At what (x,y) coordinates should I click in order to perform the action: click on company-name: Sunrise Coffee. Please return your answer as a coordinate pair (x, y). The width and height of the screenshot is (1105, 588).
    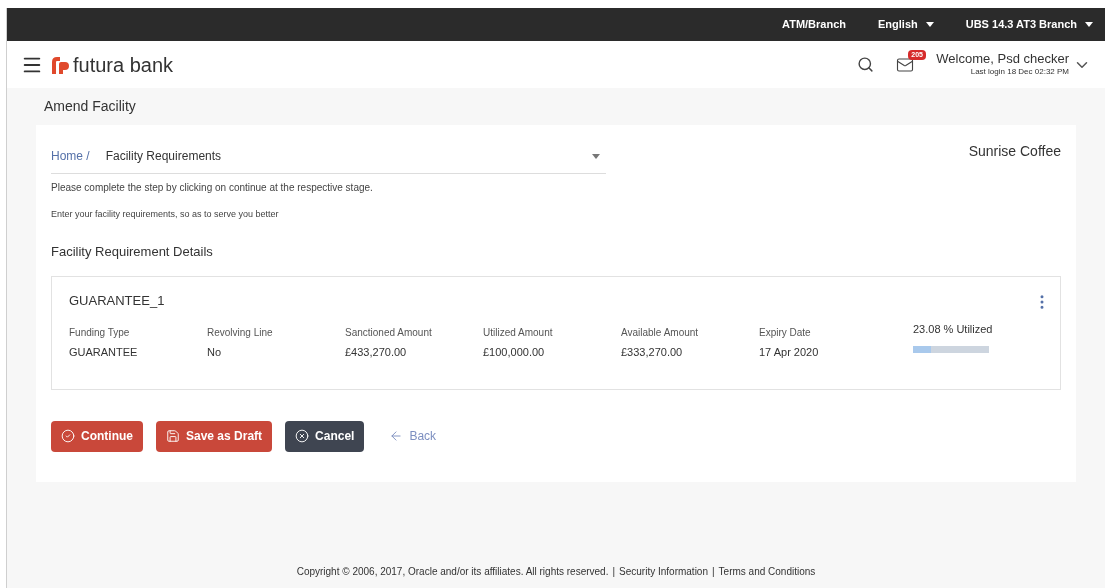
    Looking at the image, I should click on (1014, 151).